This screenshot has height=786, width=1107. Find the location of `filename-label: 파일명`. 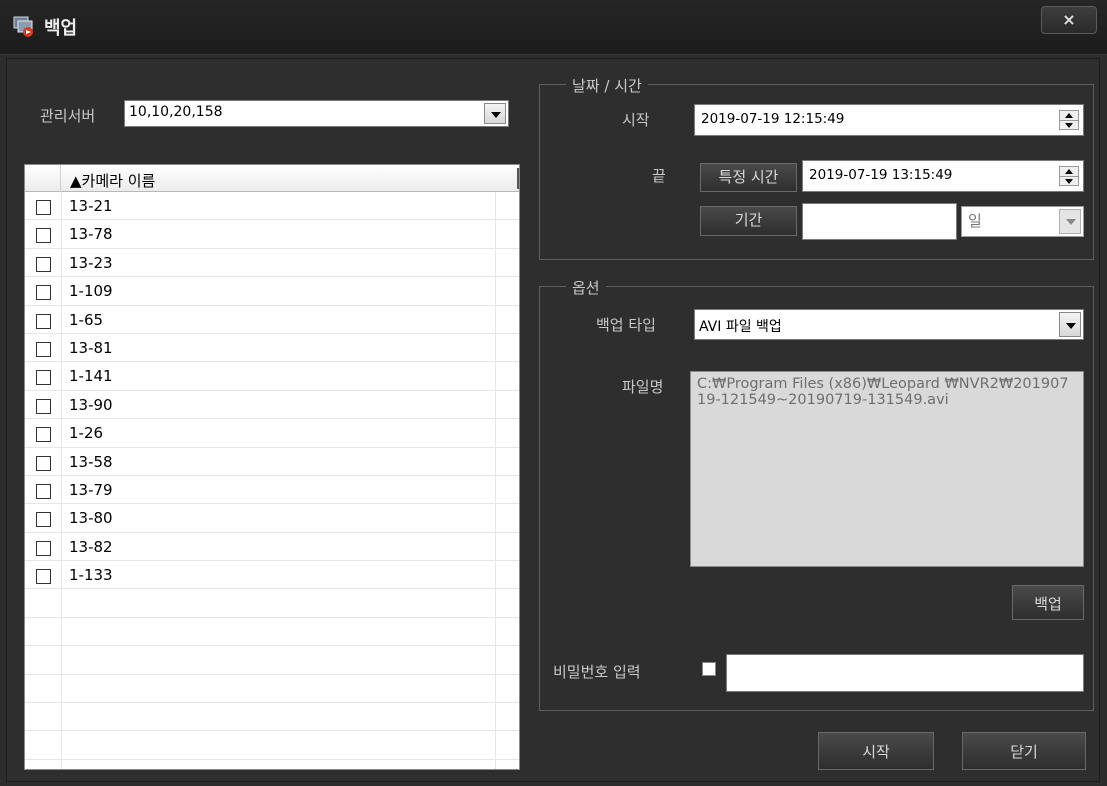

filename-label: 파일명 is located at coordinates (643, 387).